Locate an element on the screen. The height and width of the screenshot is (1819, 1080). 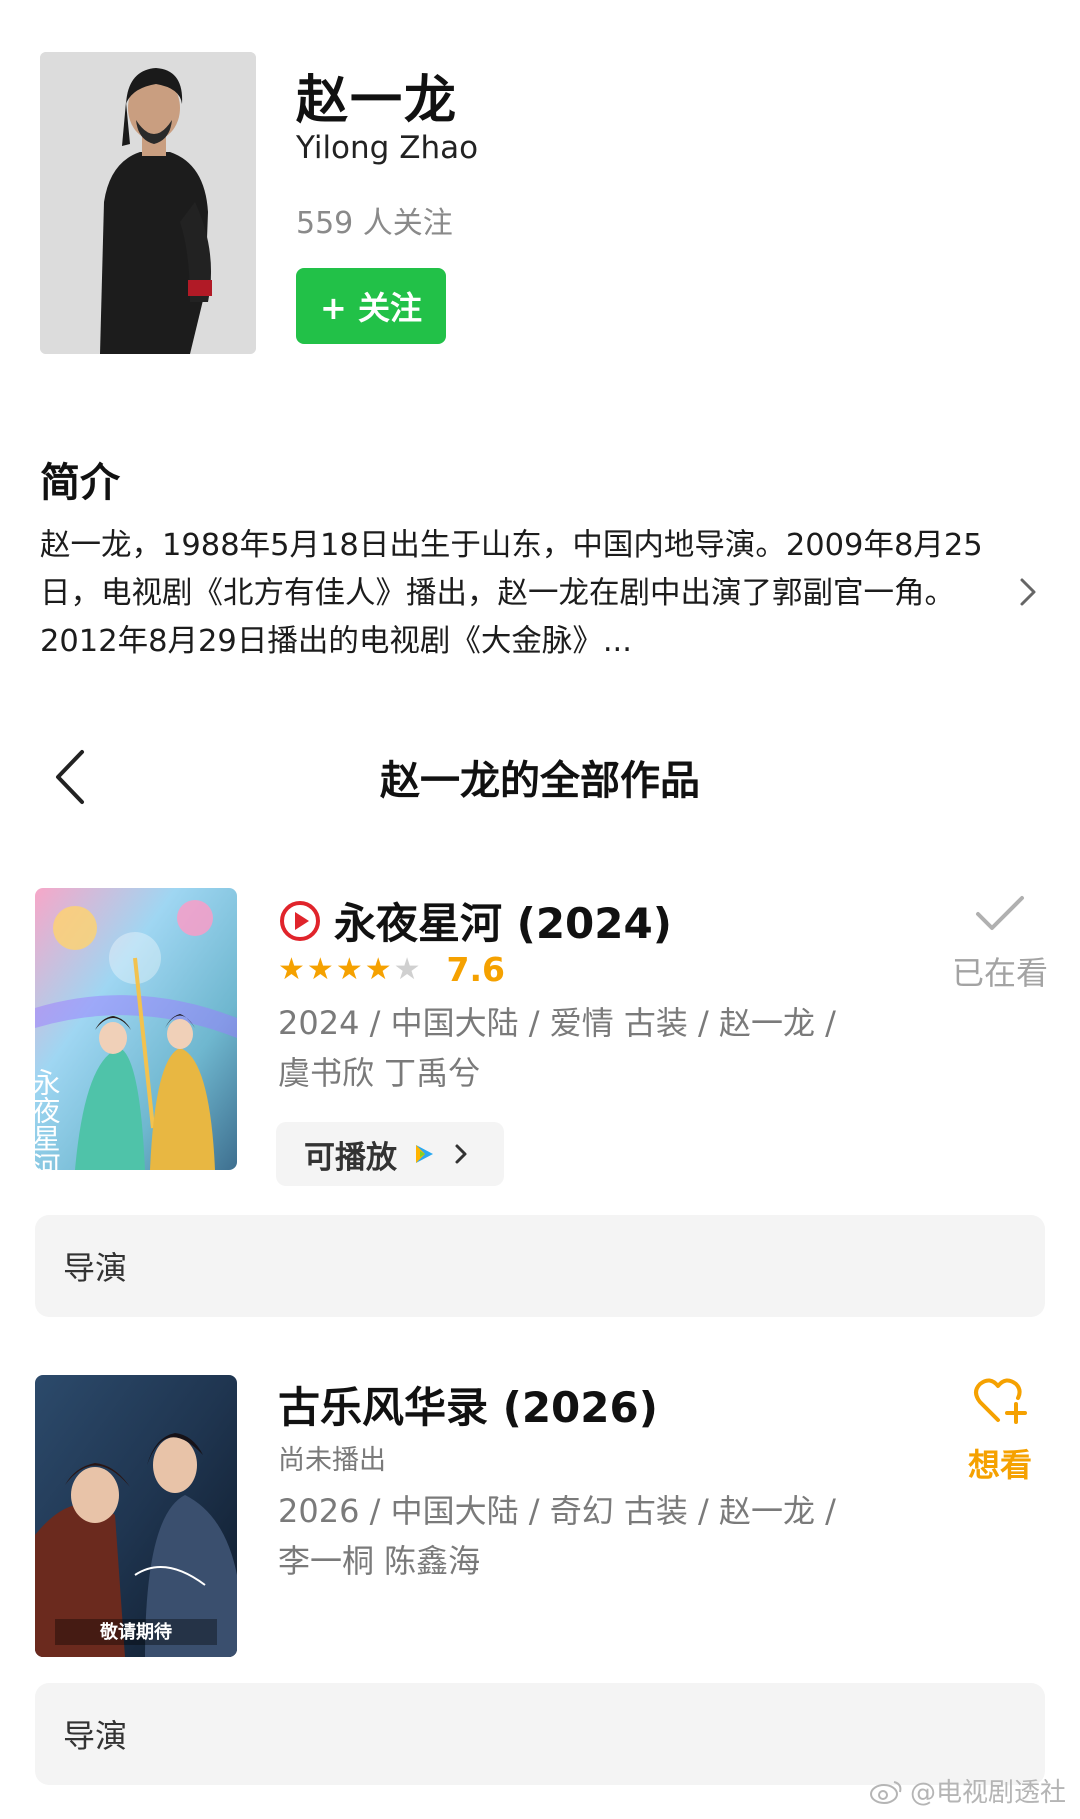
follower-count: 559 人关注 is located at coordinates (374, 223).